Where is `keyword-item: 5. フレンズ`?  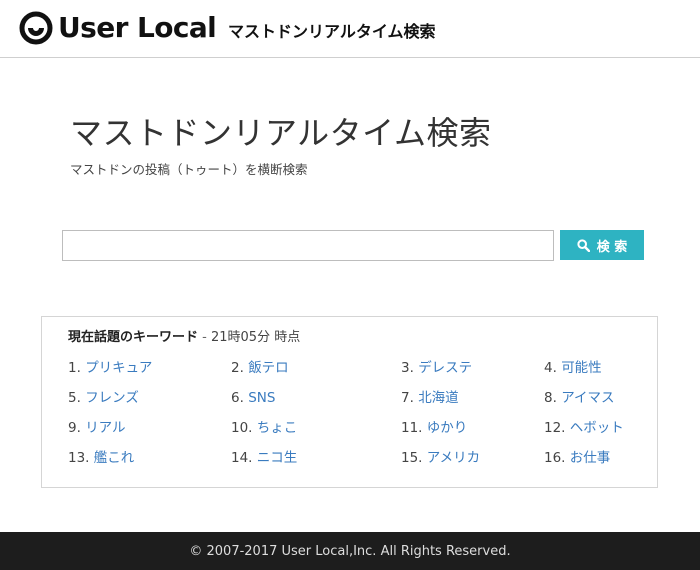
keyword-item: 5. フレンズ is located at coordinates (103, 398).